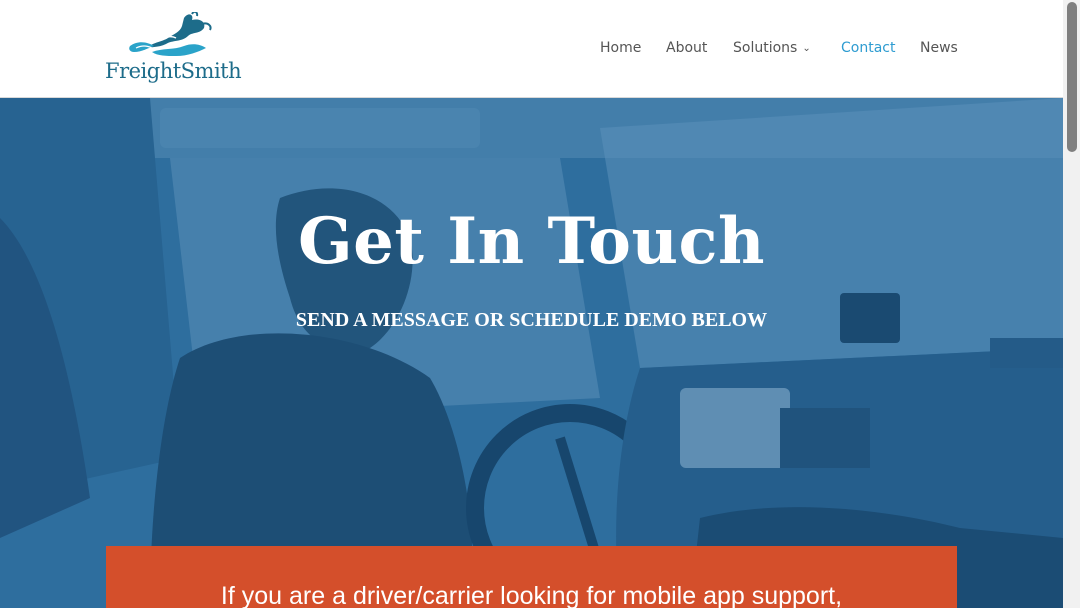  Describe the element at coordinates (170, 34) in the screenshot. I see `rabbit-logo-icon` at that location.